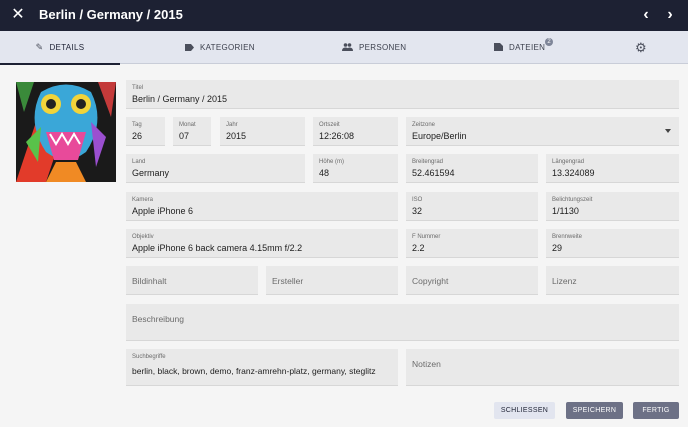  Describe the element at coordinates (612, 206) in the screenshot. I see `belichtungszeit-field: Belichtungszeit 1/1130` at that location.